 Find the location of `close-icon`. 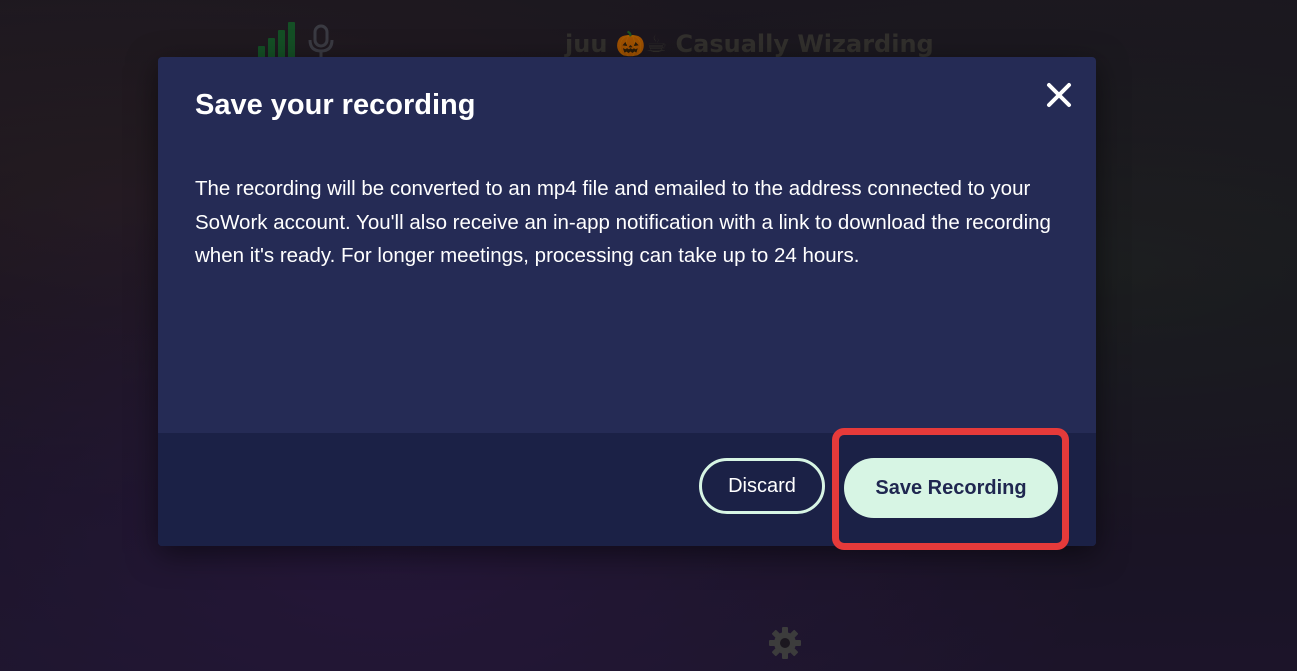

close-icon is located at coordinates (1059, 95).